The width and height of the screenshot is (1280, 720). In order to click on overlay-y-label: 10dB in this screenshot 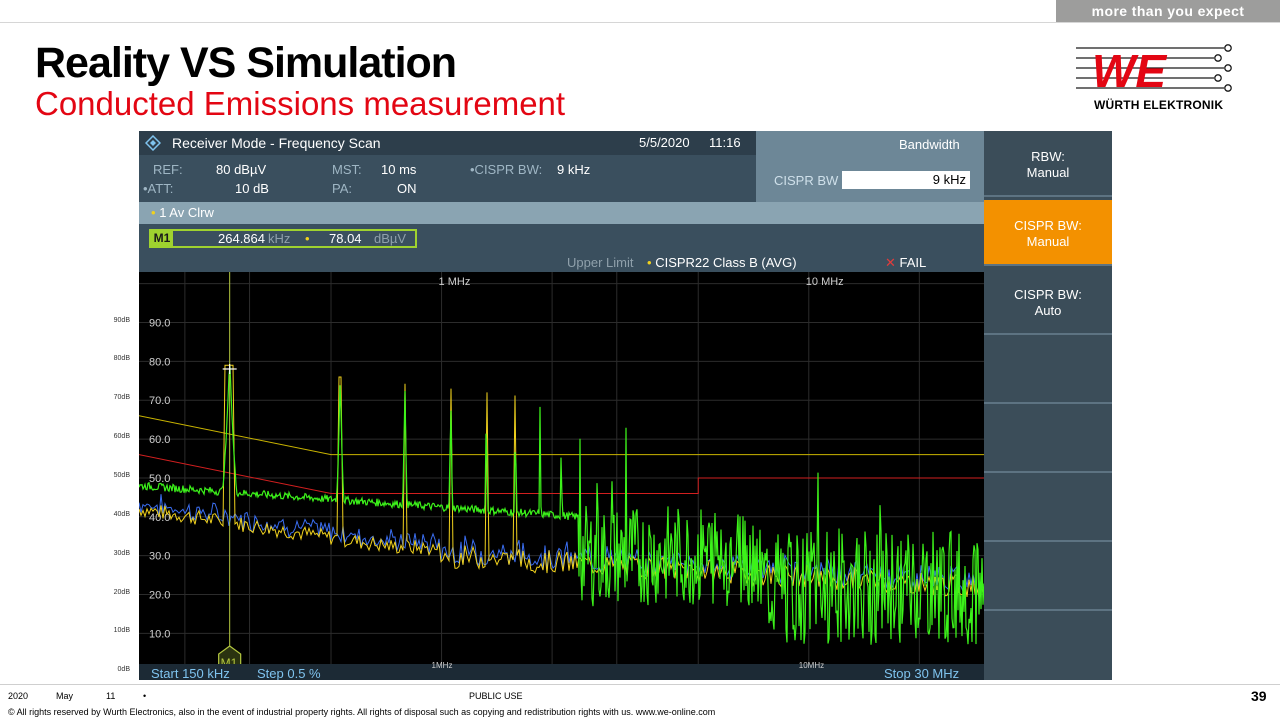, I will do `click(121, 631)`.